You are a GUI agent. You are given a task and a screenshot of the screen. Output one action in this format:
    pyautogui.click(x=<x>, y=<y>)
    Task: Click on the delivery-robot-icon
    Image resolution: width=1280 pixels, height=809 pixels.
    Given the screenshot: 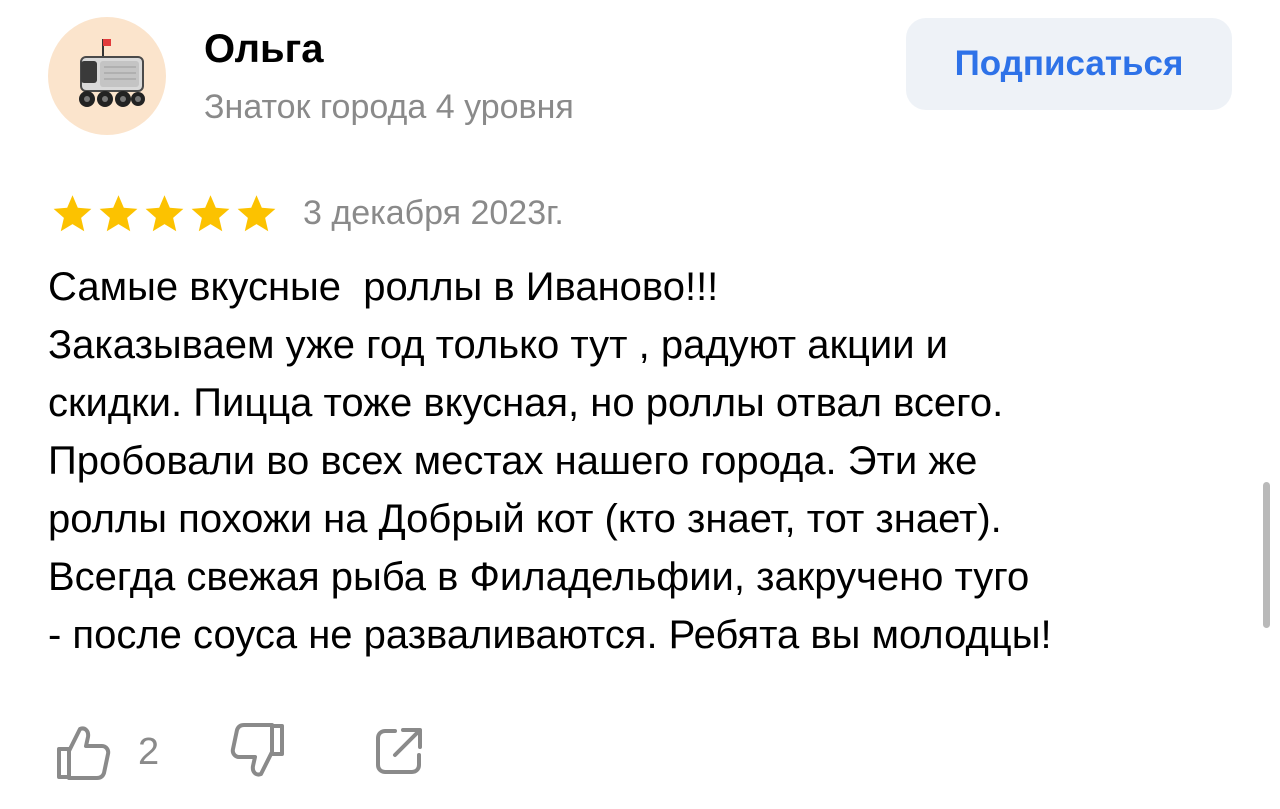 What is the action you would take?
    pyautogui.click(x=112, y=73)
    